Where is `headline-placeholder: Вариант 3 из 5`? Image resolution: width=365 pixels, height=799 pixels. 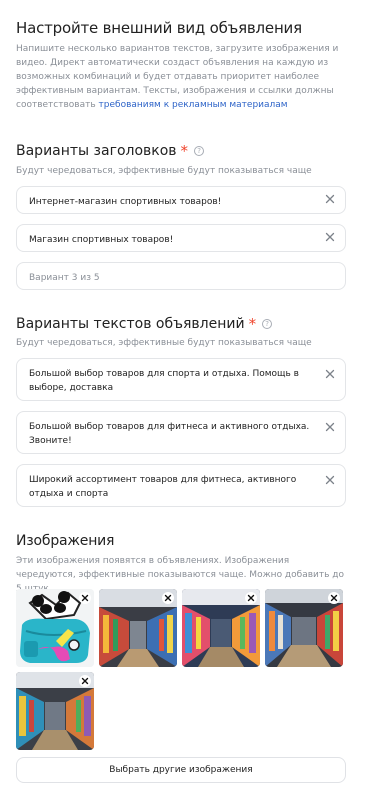 headline-placeholder: Вариант 3 из 5 is located at coordinates (64, 278).